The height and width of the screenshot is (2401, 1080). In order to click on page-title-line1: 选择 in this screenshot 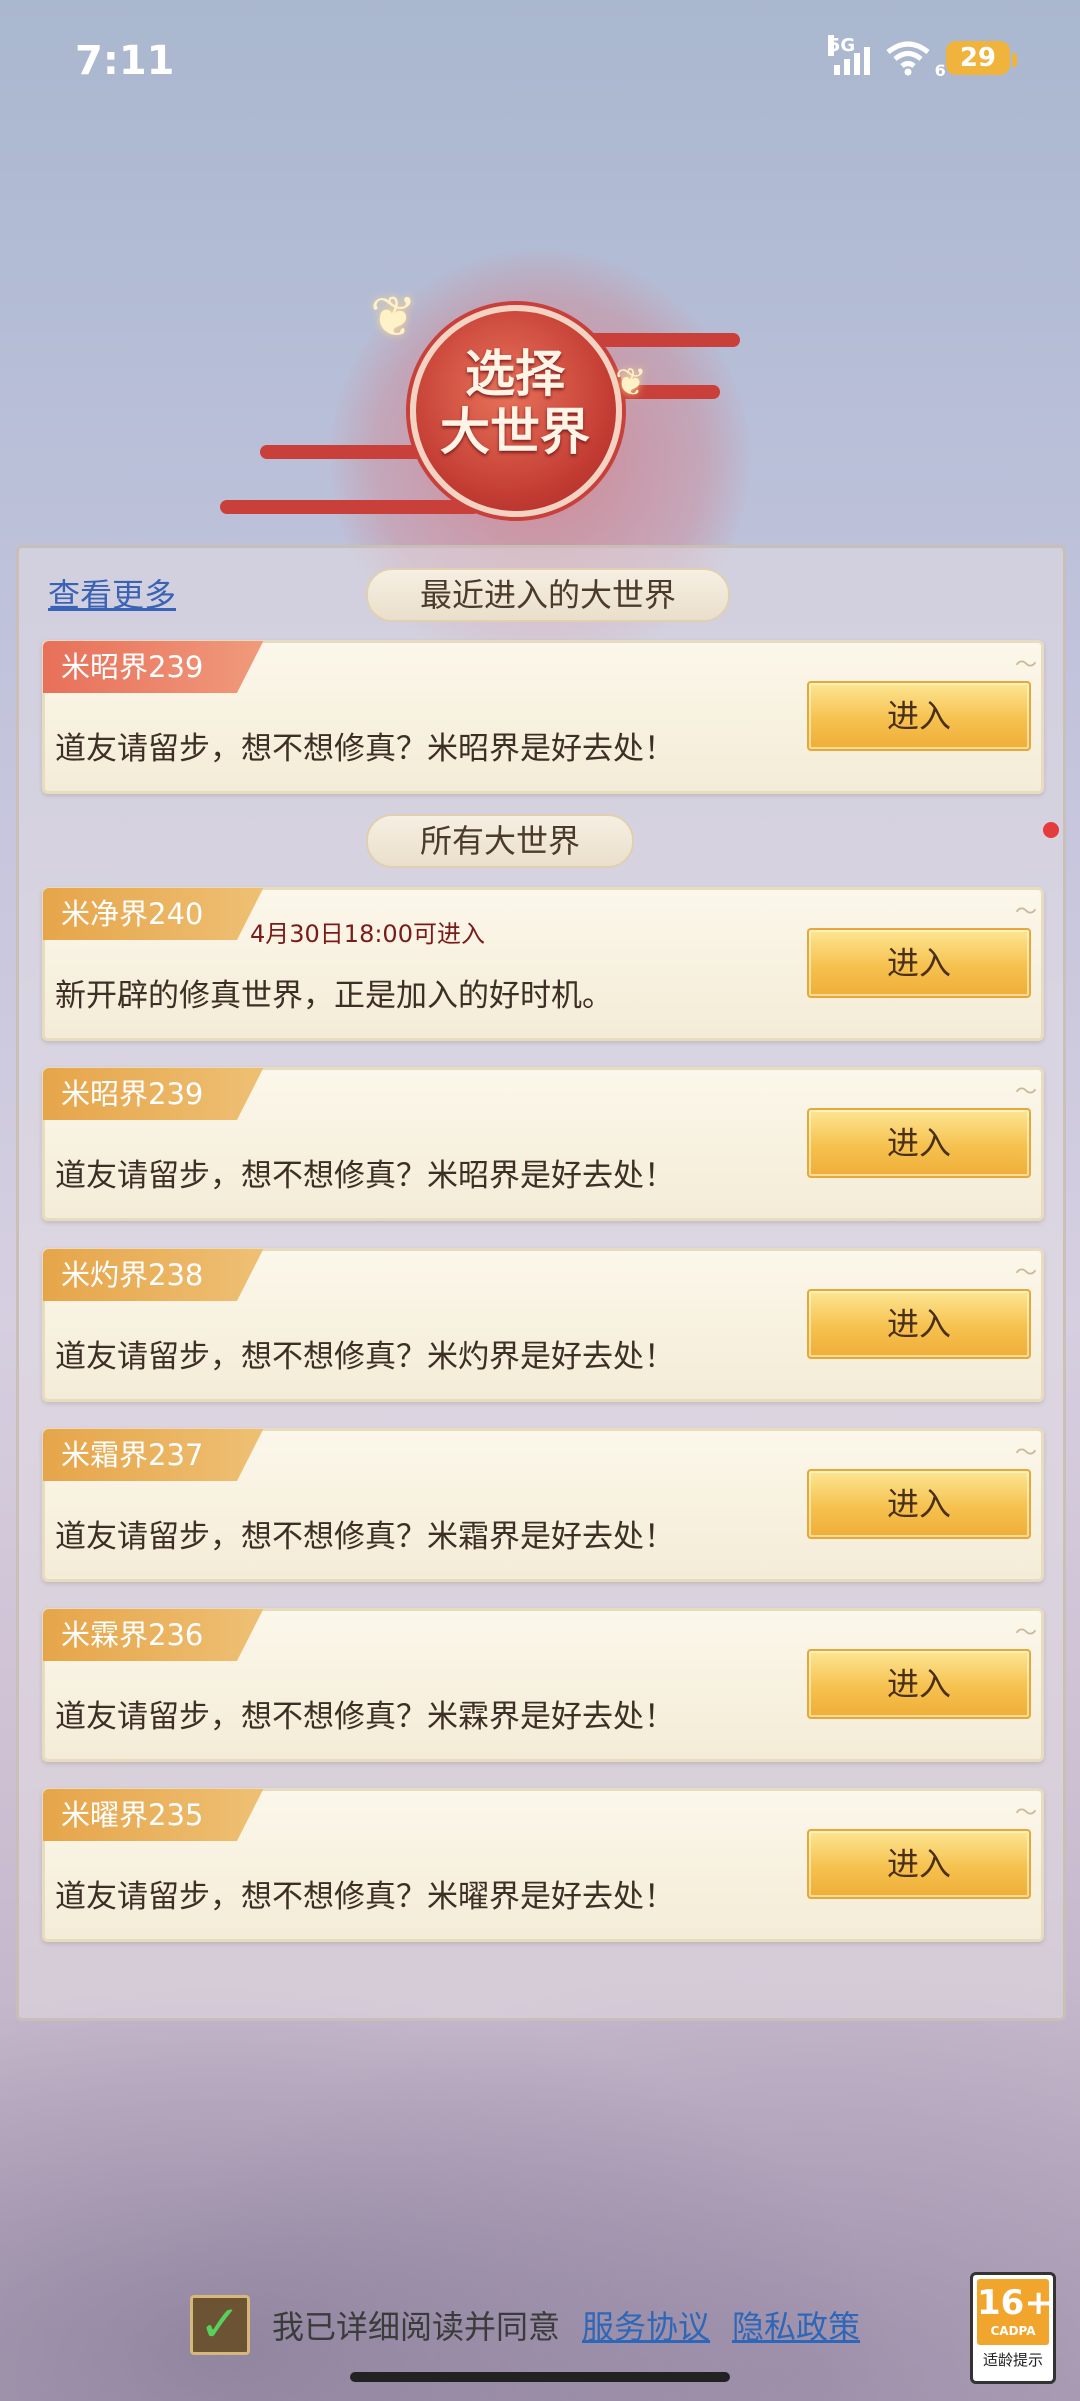, I will do `click(515, 373)`.